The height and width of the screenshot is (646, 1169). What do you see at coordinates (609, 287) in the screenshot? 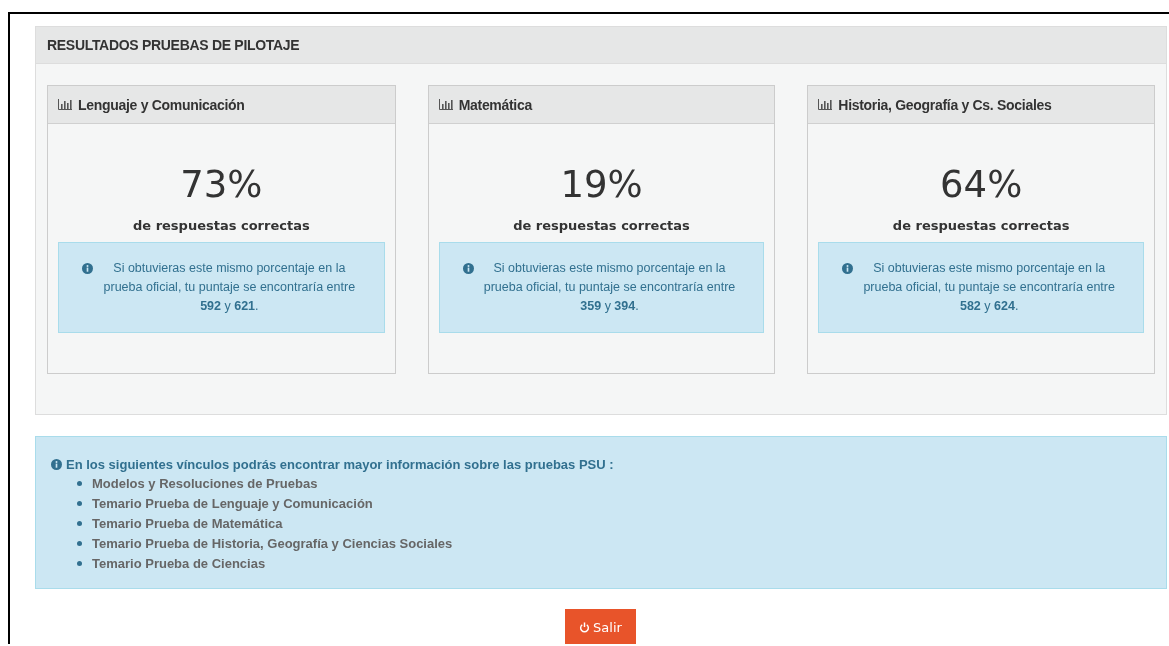
I see `score-note: Si obtuvieras este mismo porcentaje en la prueba oficial, tu puntaje se encontraría entre 359 y 394.` at bounding box center [609, 287].